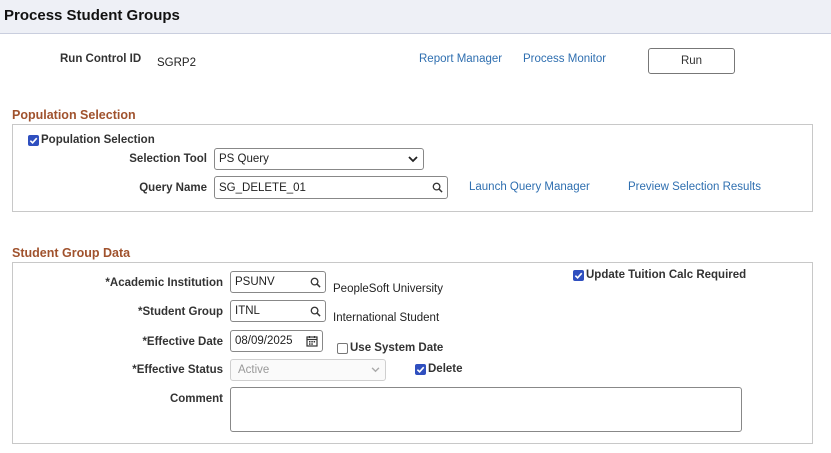 This screenshot has width=831, height=453. I want to click on delete-checkbox, so click(420, 369).